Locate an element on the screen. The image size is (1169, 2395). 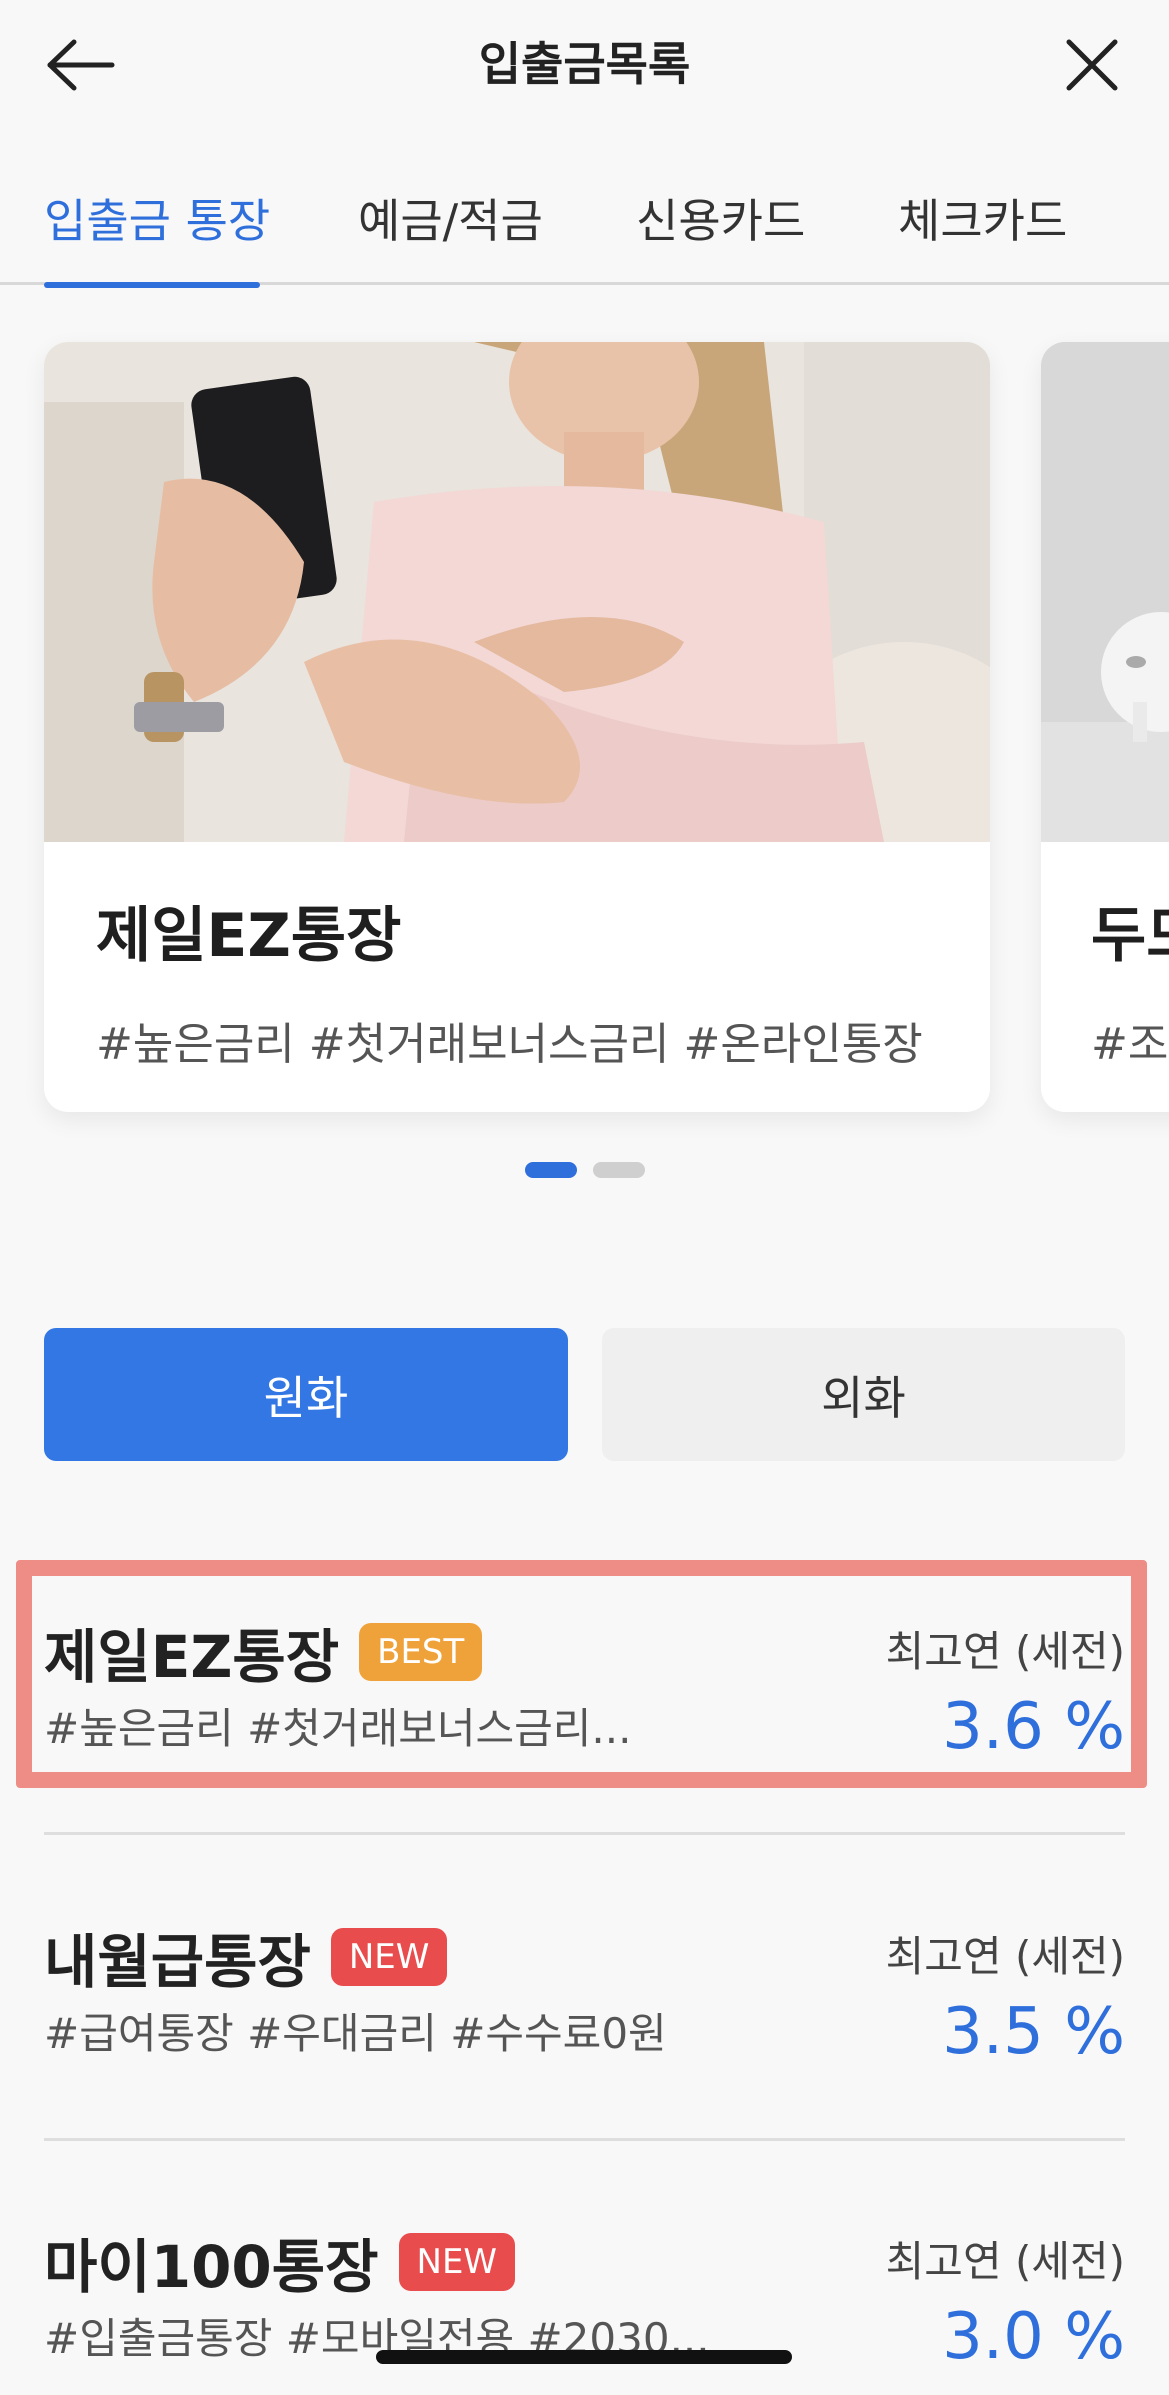
item-name-row: 마이100통장 NEW is located at coordinates (280, 2262).